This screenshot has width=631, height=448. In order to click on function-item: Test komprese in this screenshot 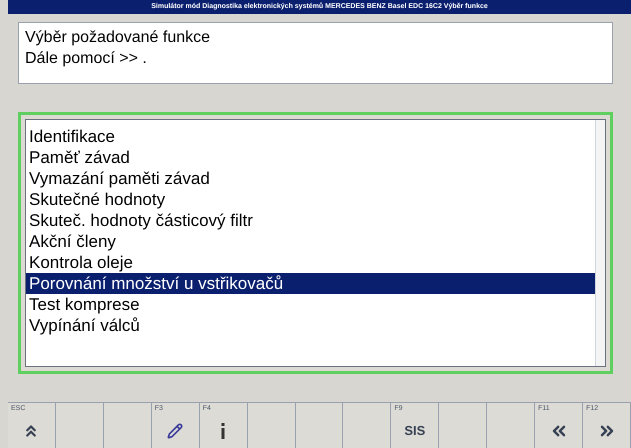, I will do `click(310, 304)`.